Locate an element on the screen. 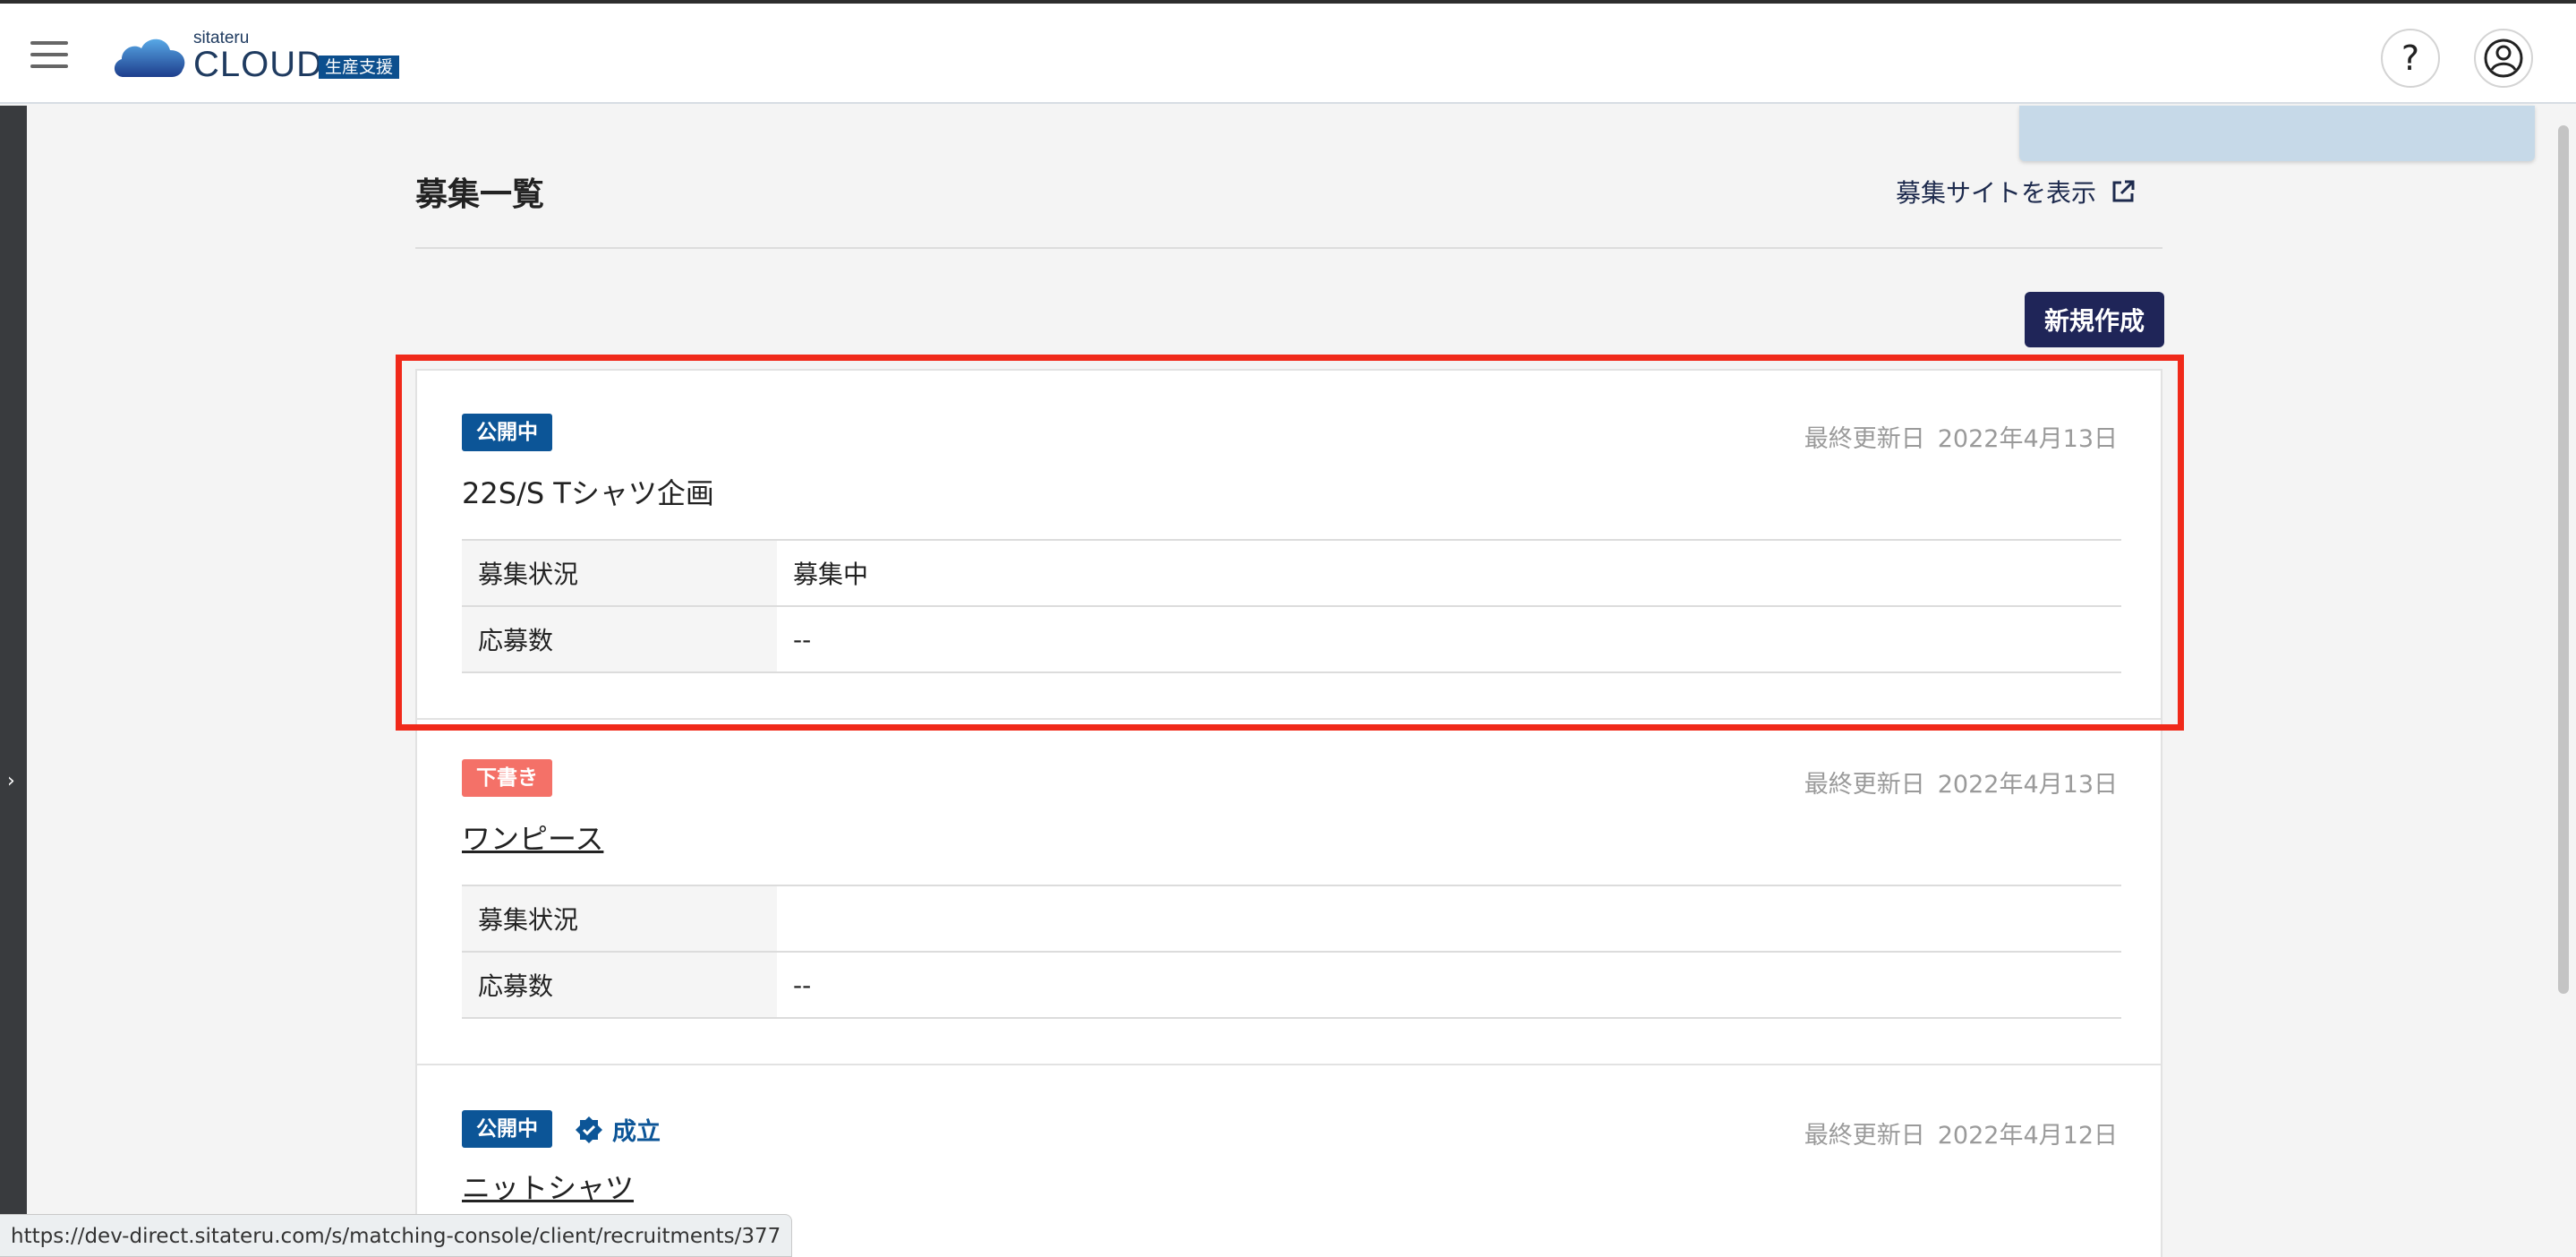  established-badge: 成立 is located at coordinates (618, 1130).